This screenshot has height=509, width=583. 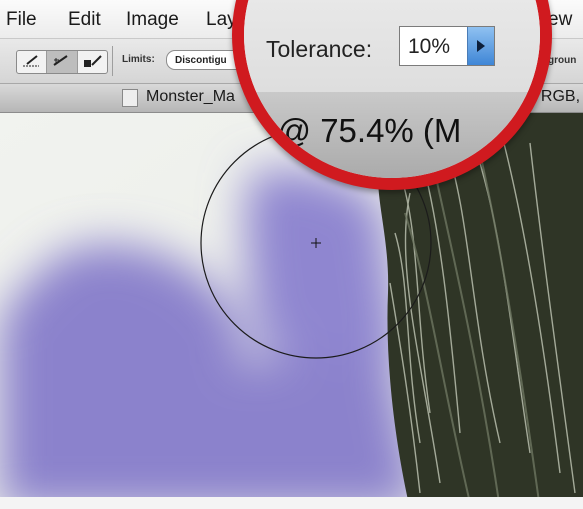 I want to click on tolerance-label: Tolerance:, so click(x=319, y=49).